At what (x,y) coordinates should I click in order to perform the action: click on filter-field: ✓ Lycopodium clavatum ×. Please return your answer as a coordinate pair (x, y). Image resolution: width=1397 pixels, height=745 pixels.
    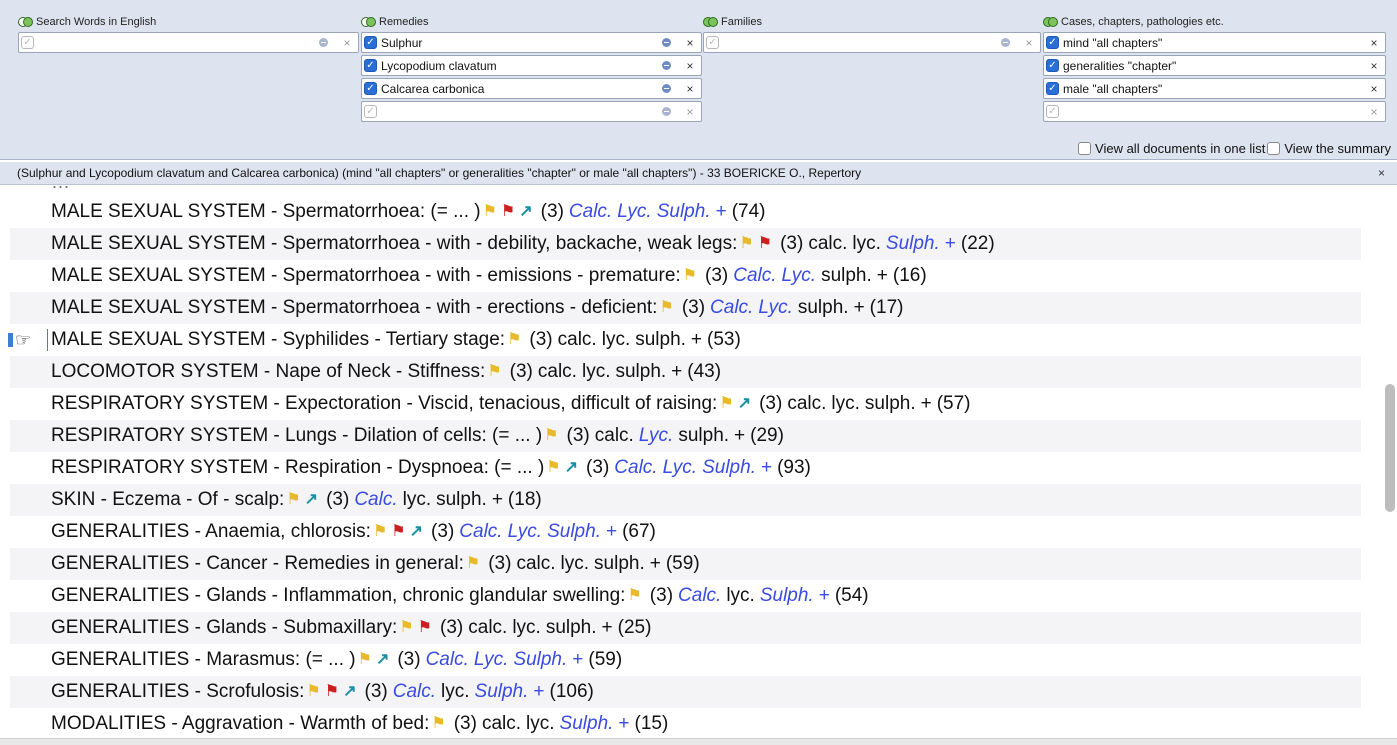
    Looking at the image, I should click on (531, 65).